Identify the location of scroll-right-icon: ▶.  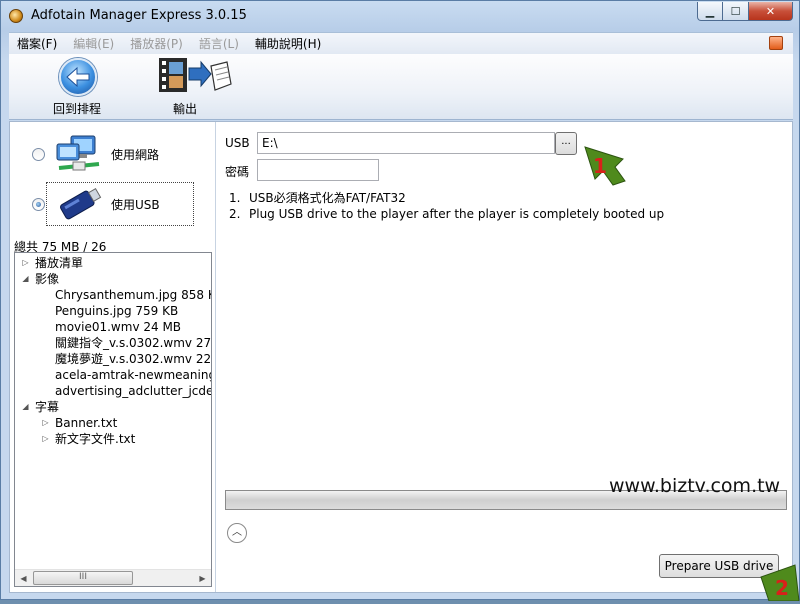
(202, 578).